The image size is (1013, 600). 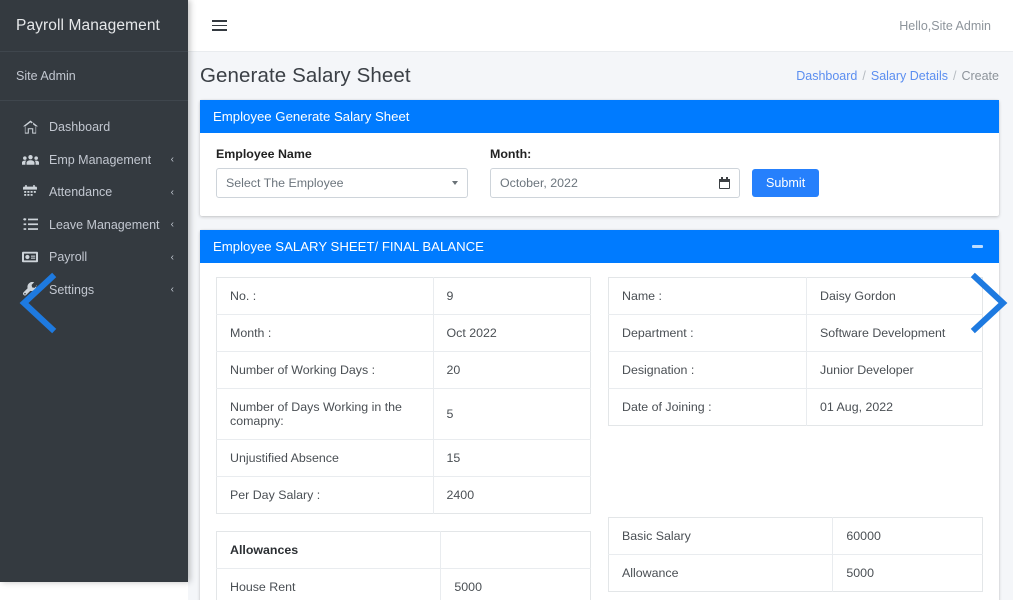 I want to click on sidebar-item-label: Dashboard, so click(x=80, y=127).